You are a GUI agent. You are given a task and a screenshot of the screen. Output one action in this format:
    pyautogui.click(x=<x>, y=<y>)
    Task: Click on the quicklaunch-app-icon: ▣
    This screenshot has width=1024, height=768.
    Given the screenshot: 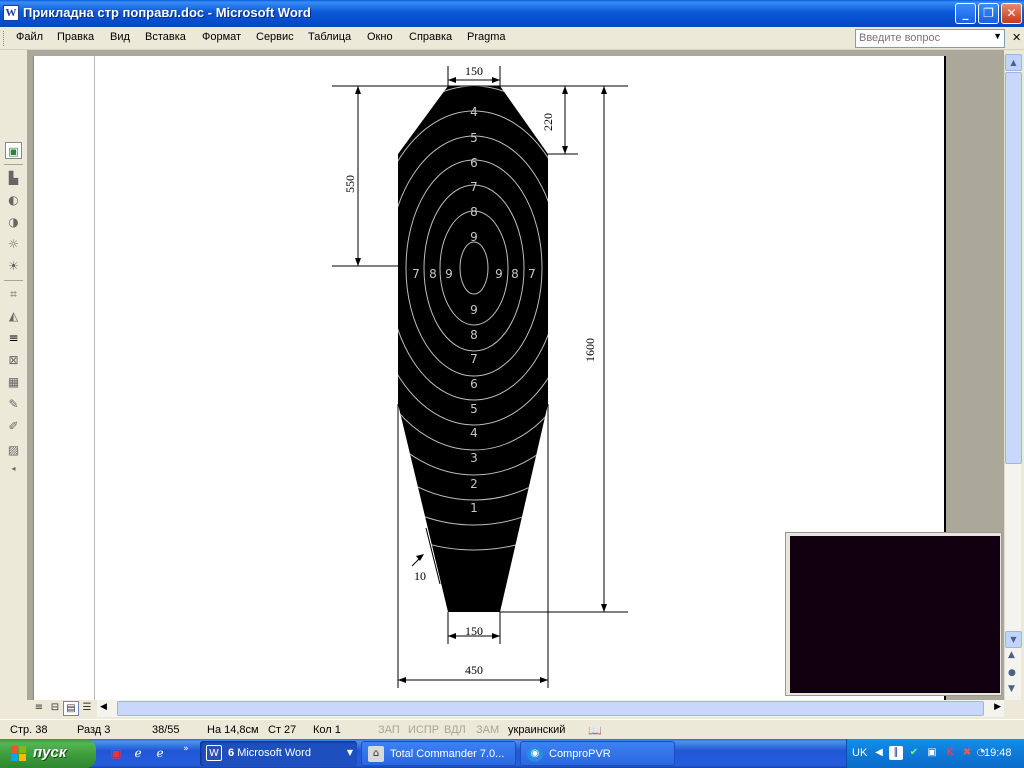 What is the action you would take?
    pyautogui.click(x=116, y=753)
    